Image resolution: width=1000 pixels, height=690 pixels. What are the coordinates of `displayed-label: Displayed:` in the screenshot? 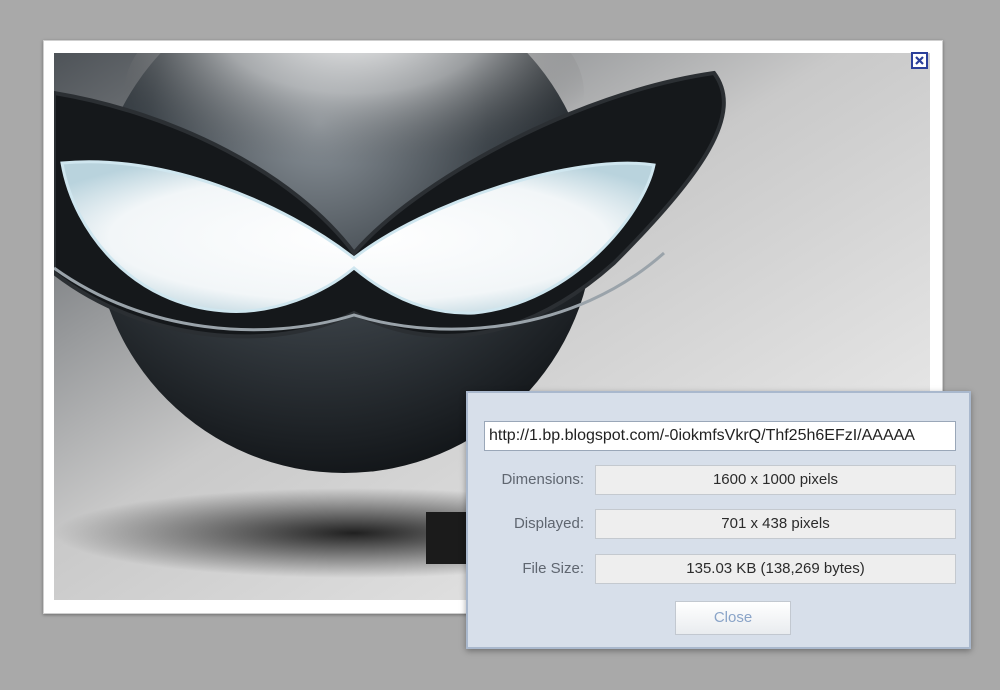 It's located at (548, 523).